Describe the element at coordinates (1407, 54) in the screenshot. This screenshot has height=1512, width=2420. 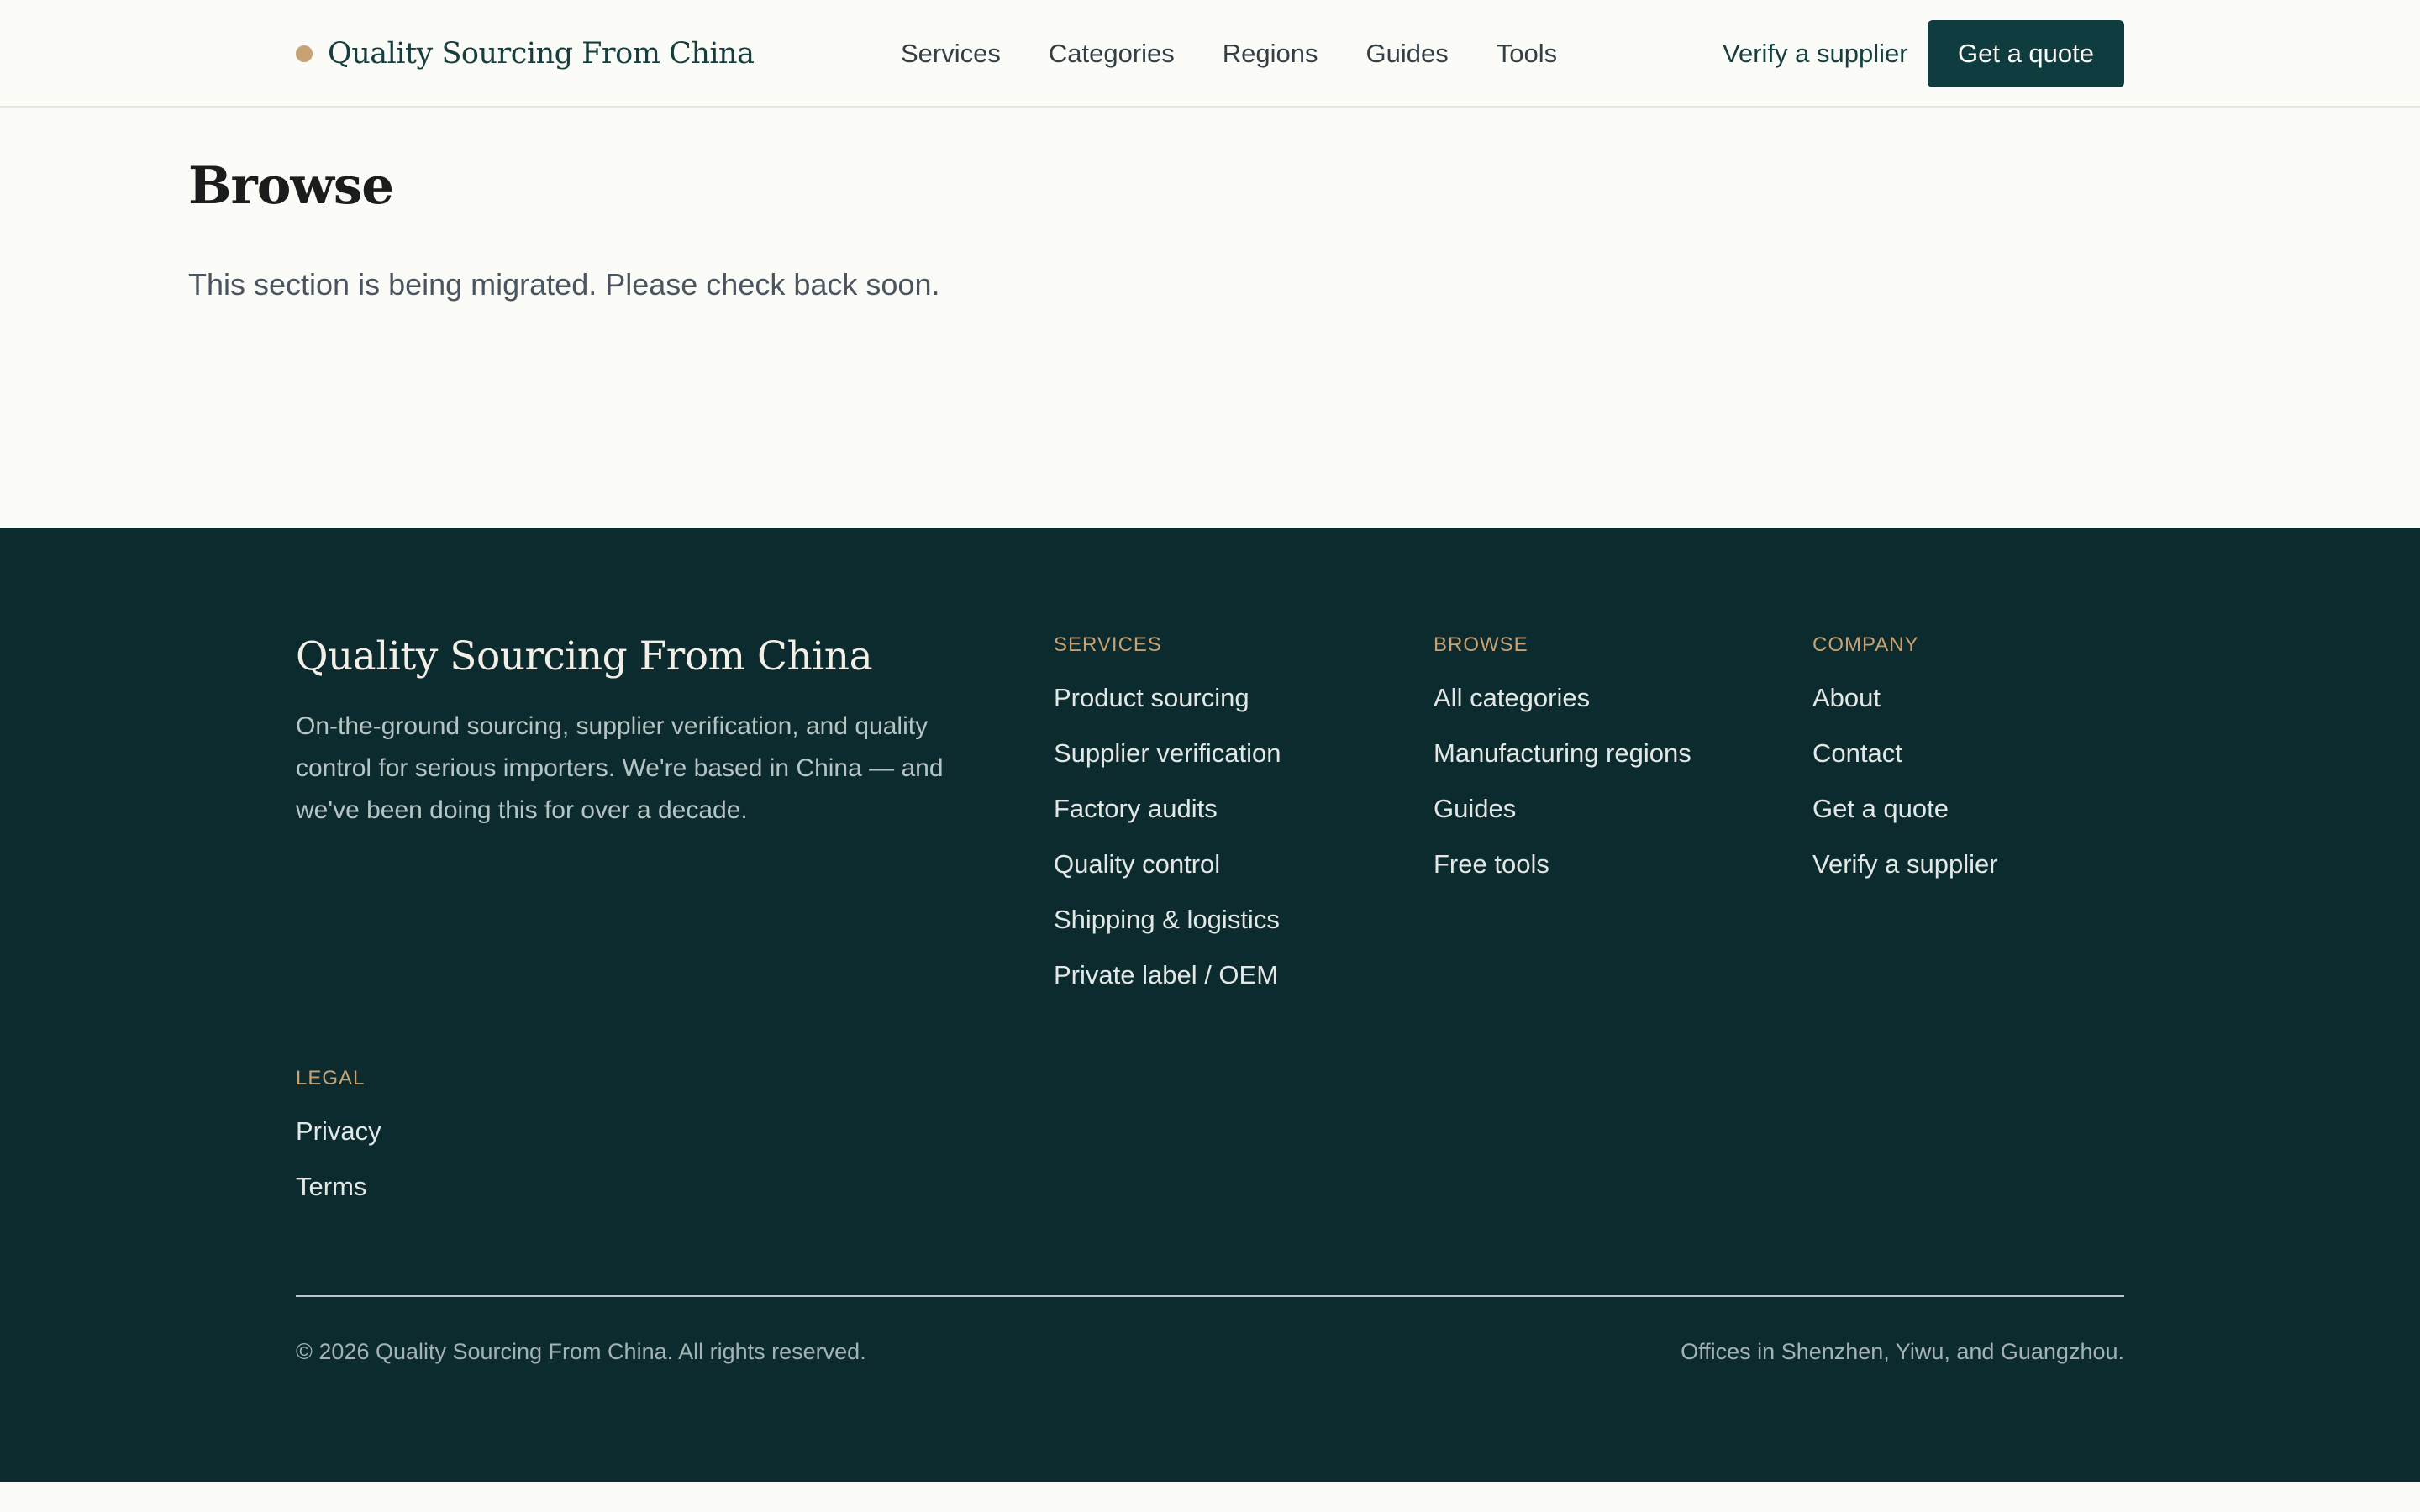
I see `nav-guides: Guides` at that location.